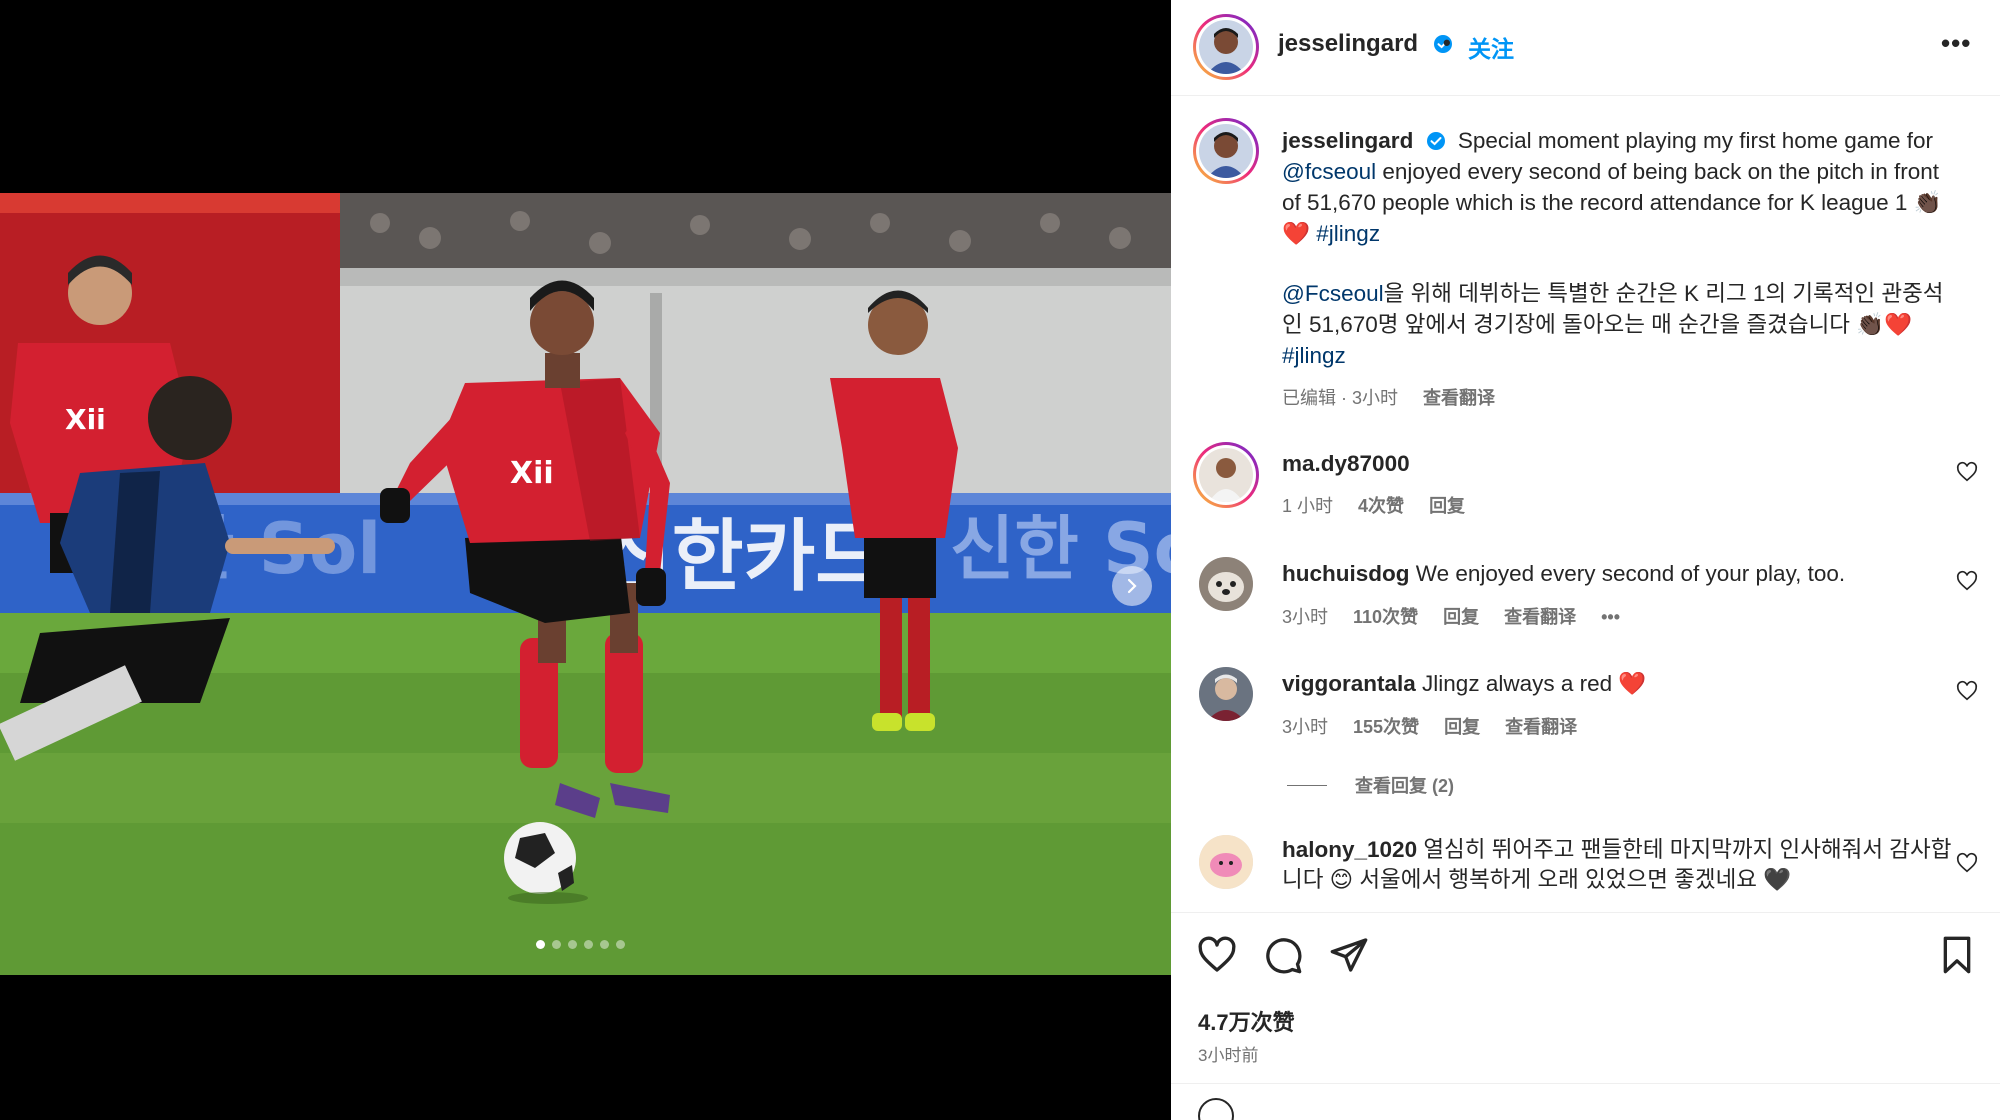 The image size is (2000, 1120). I want to click on more-options-button: •••, so click(1956, 43).